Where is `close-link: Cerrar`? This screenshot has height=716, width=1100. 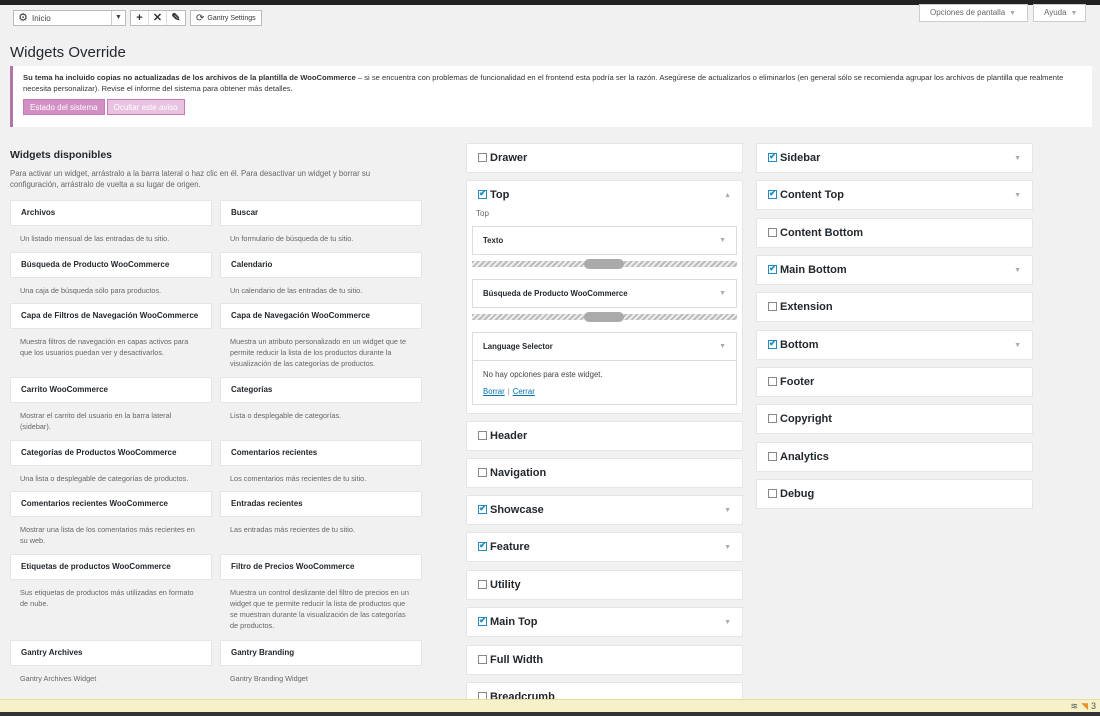 close-link: Cerrar is located at coordinates (524, 391).